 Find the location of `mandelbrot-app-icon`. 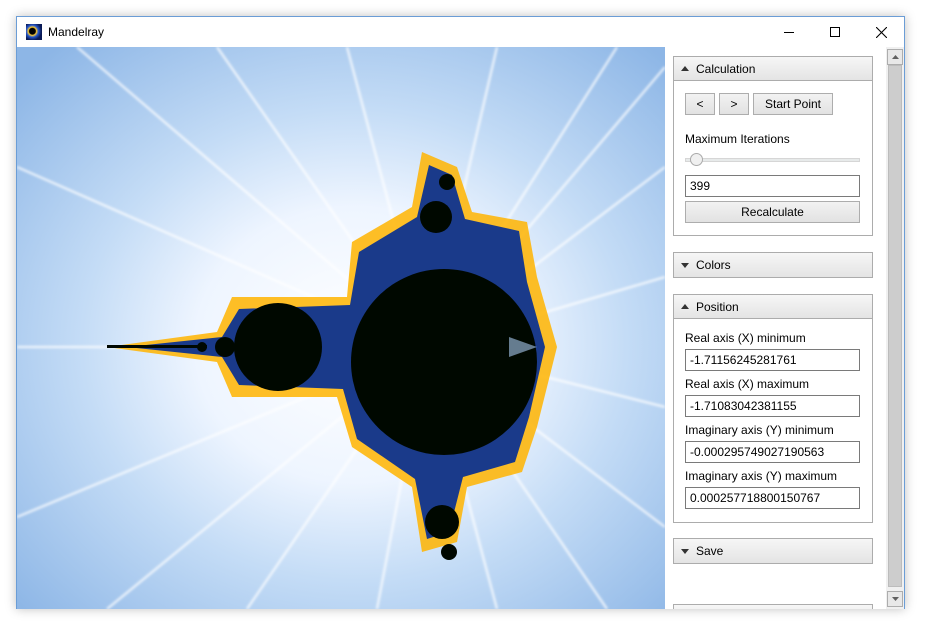

mandelbrot-app-icon is located at coordinates (34, 32).